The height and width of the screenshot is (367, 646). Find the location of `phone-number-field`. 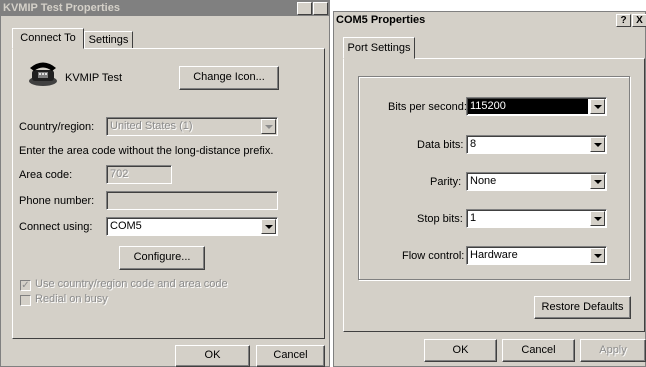

phone-number-field is located at coordinates (192, 200).